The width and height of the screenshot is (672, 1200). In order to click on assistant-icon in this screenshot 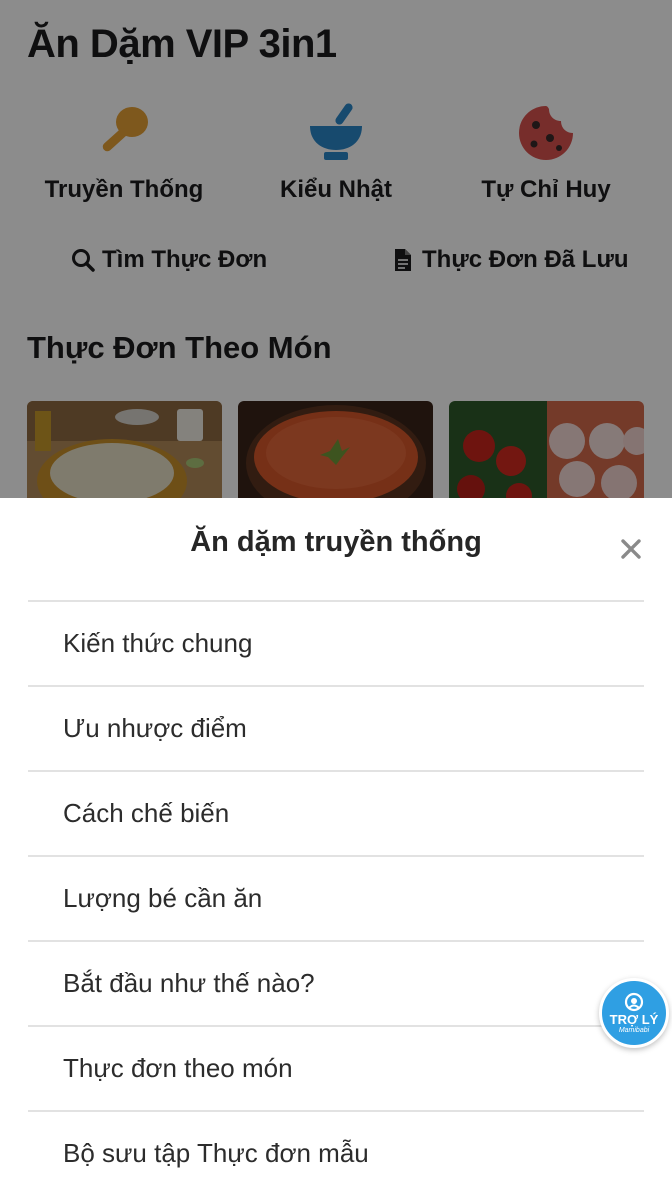, I will do `click(634, 1001)`.